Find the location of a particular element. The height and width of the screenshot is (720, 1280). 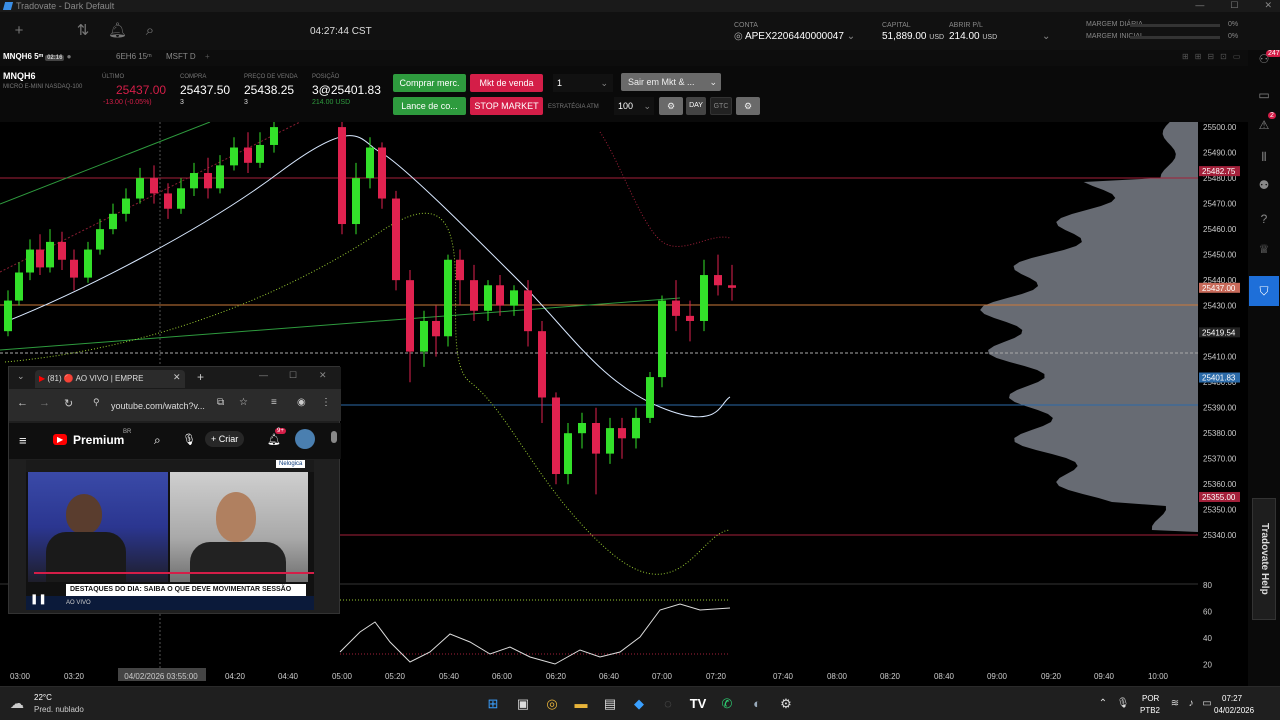

price-label: 25419.54 is located at coordinates (1219, 332).